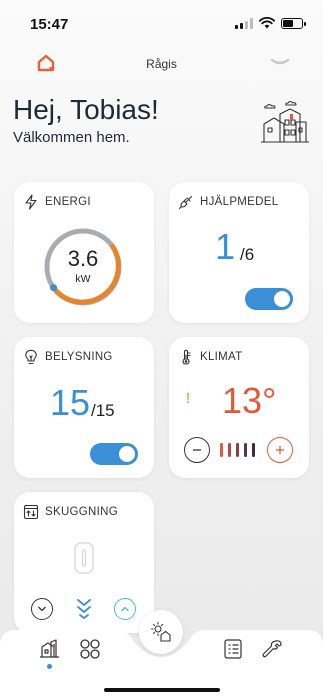 The height and width of the screenshot is (700, 323). Describe the element at coordinates (90, 649) in the screenshot. I see `nav-grid-icon` at that location.